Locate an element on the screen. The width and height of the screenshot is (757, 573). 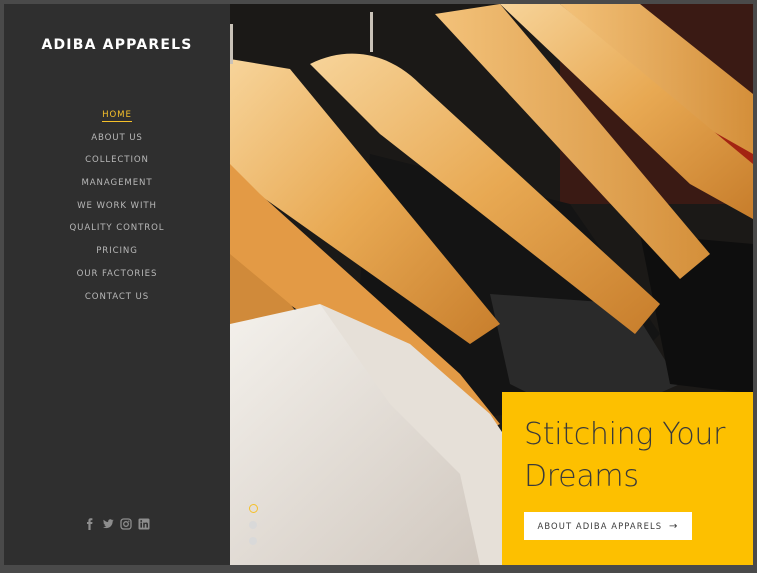
nav-item-label: COLLECTION is located at coordinates (117, 160).